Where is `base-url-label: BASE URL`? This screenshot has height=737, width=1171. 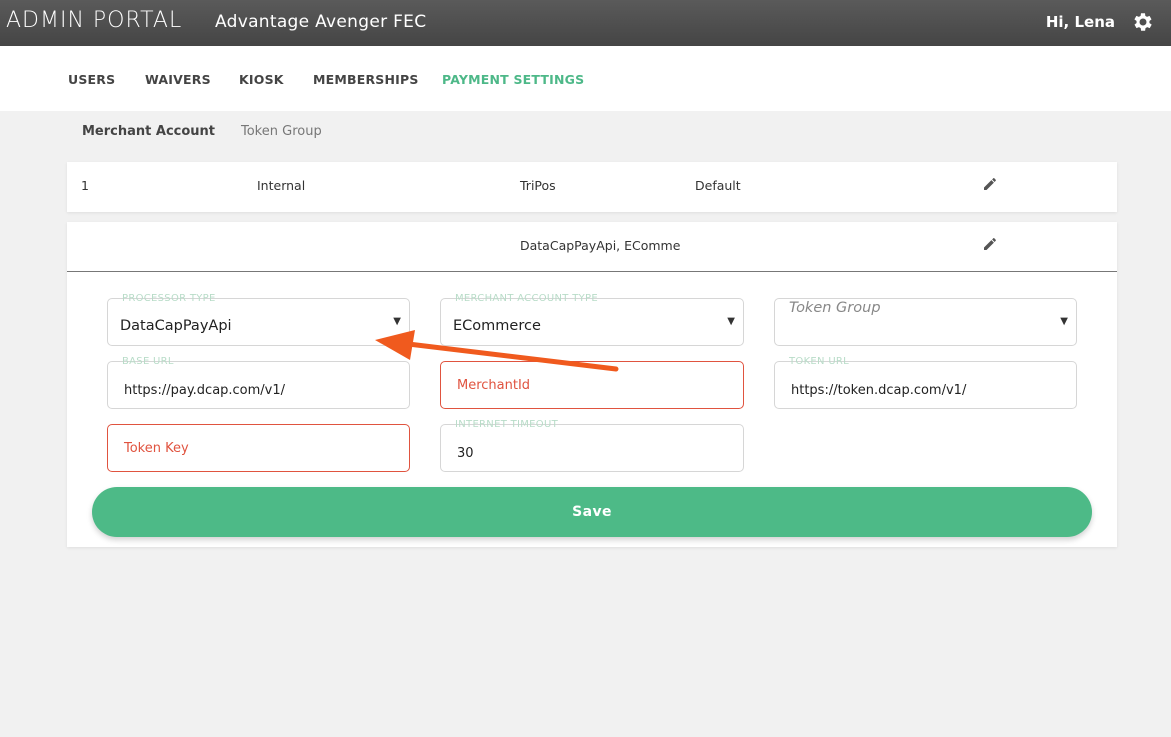 base-url-label: BASE URL is located at coordinates (148, 361).